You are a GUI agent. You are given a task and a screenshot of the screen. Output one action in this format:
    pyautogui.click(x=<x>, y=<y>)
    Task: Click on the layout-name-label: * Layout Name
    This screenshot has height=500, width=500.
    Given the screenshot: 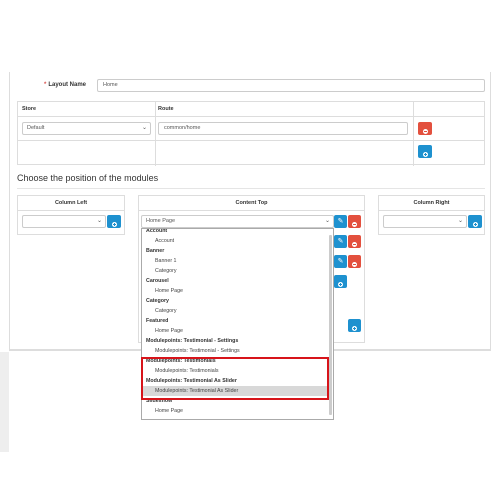 What is the action you would take?
    pyautogui.click(x=58, y=85)
    